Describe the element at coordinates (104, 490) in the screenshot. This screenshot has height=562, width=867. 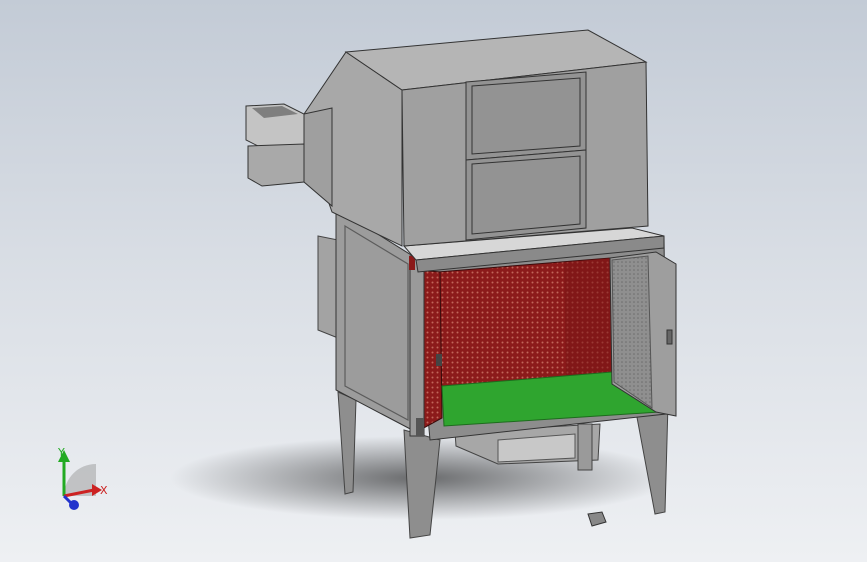
I see `triad-x-label: X` at that location.